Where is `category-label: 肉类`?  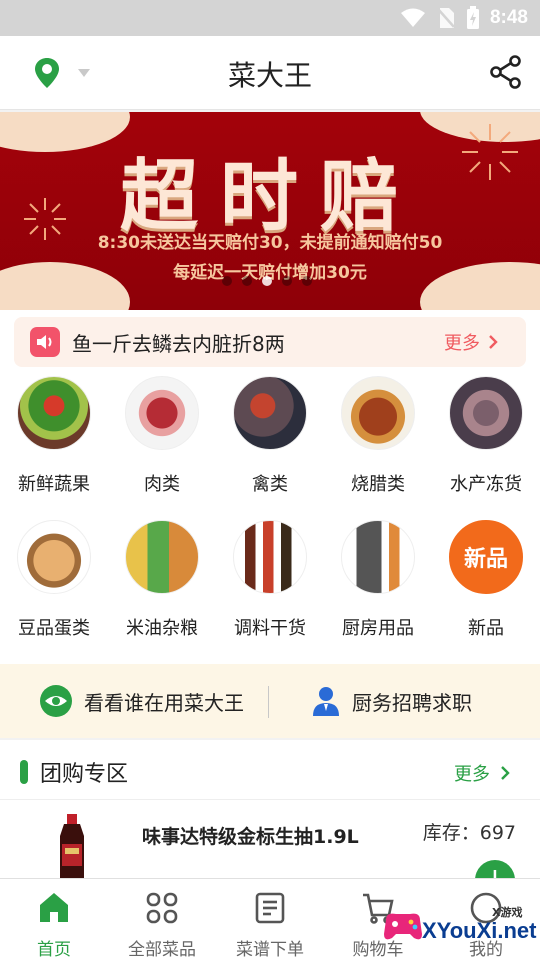 category-label: 肉类 is located at coordinates (162, 484).